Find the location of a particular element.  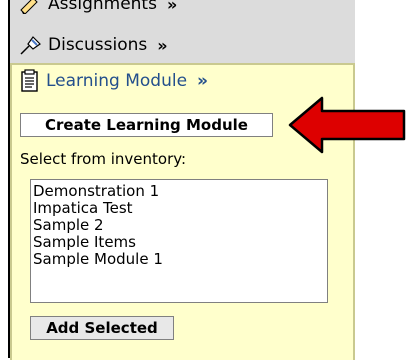

document-icon is located at coordinates (30, 81).